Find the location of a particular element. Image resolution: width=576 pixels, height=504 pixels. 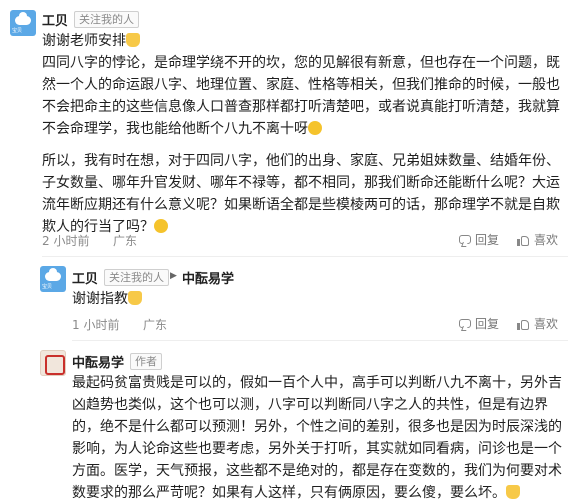

comment-text: 谢谢老师安排 is located at coordinates (84, 41).